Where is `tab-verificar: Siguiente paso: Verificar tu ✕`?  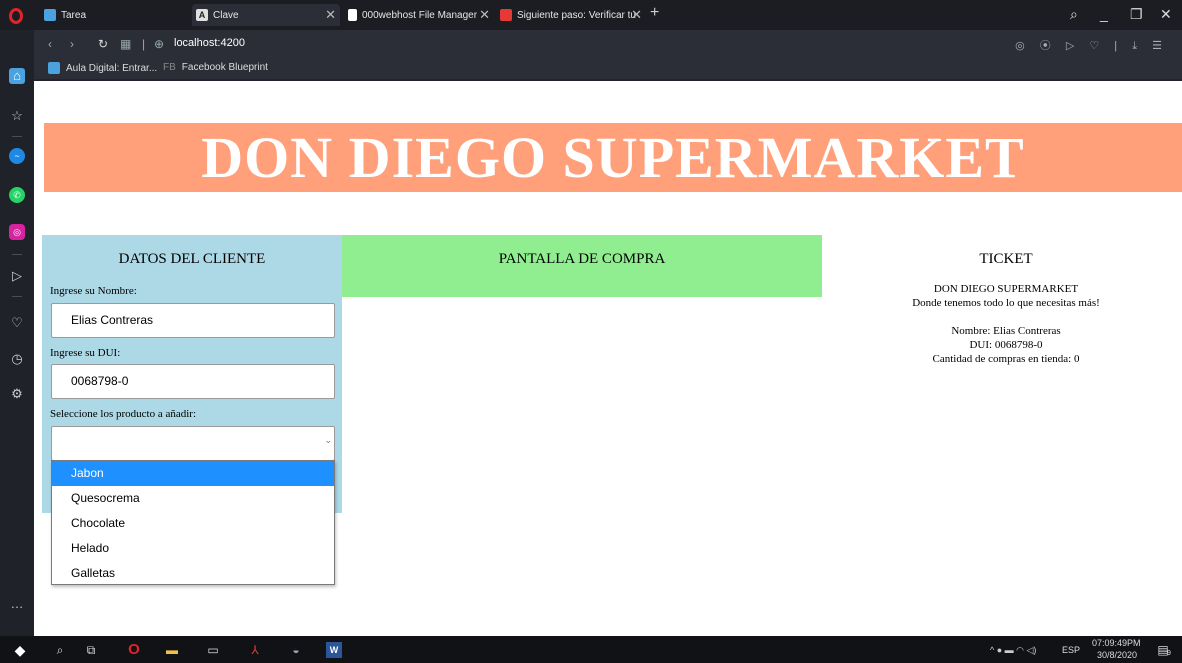
tab-verificar: Siguiente paso: Verificar tu ✕ is located at coordinates (571, 15).